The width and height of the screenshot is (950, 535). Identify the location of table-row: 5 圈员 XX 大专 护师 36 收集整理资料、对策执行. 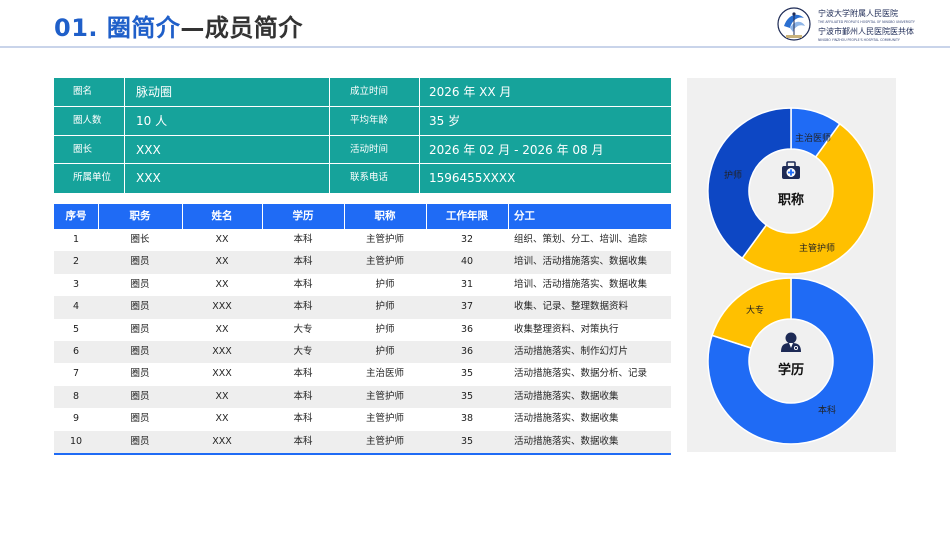
(362, 329).